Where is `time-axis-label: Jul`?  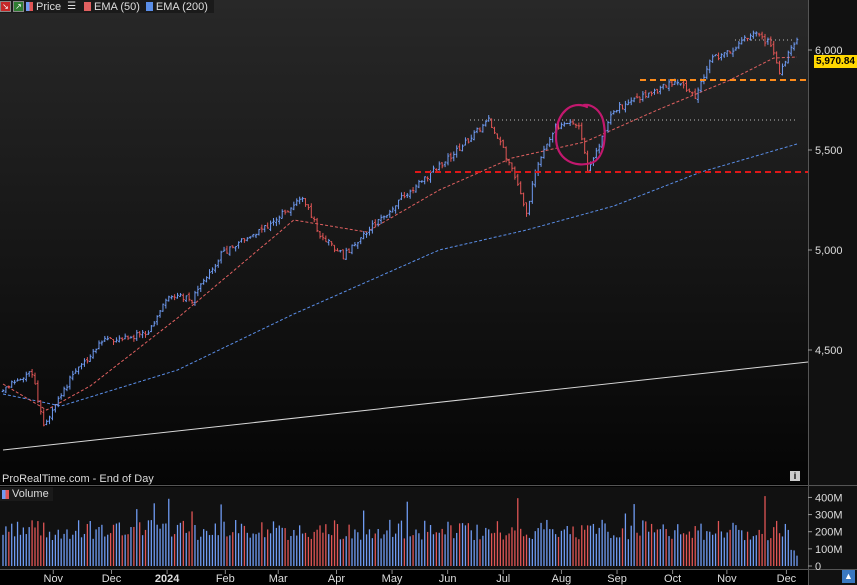
time-axis-label: Jul is located at coordinates (503, 579).